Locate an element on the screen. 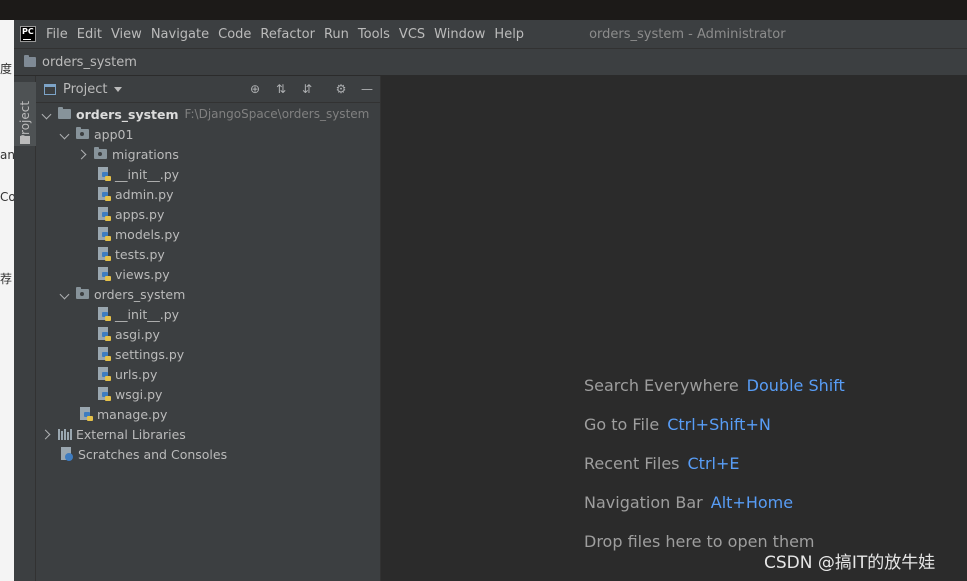 The width and height of the screenshot is (967, 581). menu-navigate: Navigate is located at coordinates (180, 34).